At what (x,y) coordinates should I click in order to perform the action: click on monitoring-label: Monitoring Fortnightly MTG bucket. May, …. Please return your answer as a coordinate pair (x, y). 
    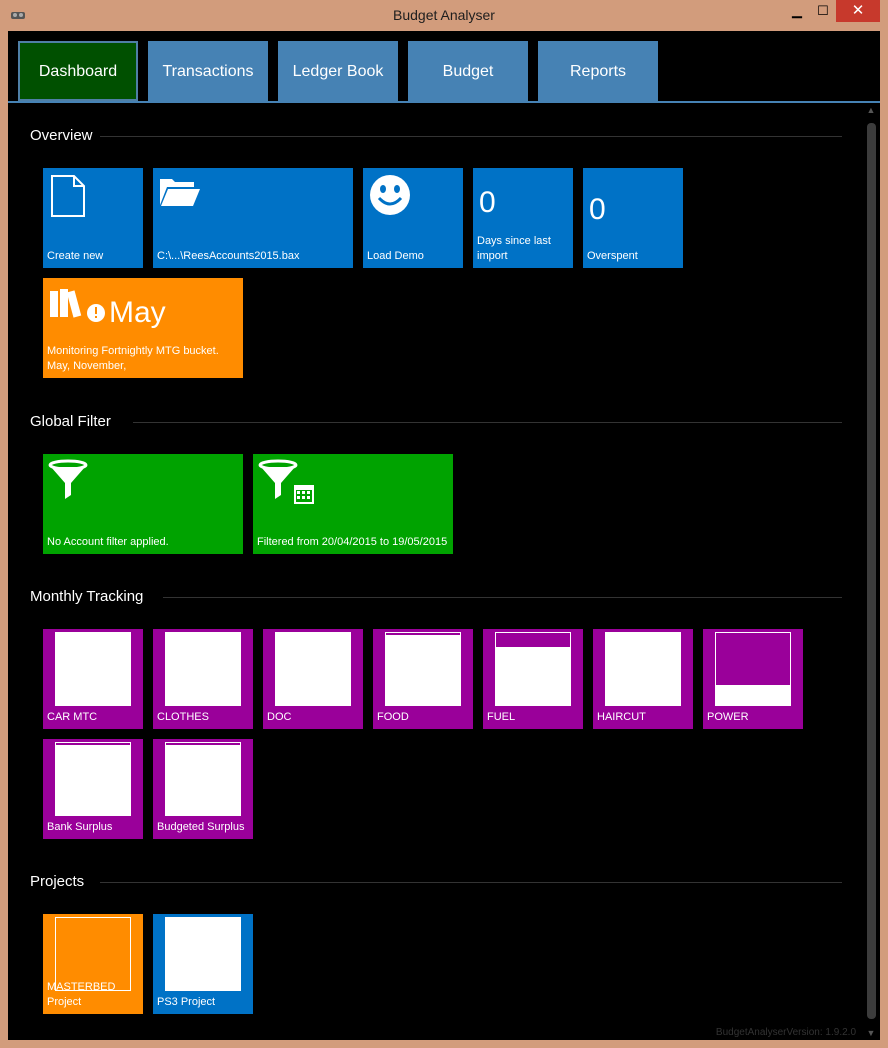
    Looking at the image, I should click on (133, 358).